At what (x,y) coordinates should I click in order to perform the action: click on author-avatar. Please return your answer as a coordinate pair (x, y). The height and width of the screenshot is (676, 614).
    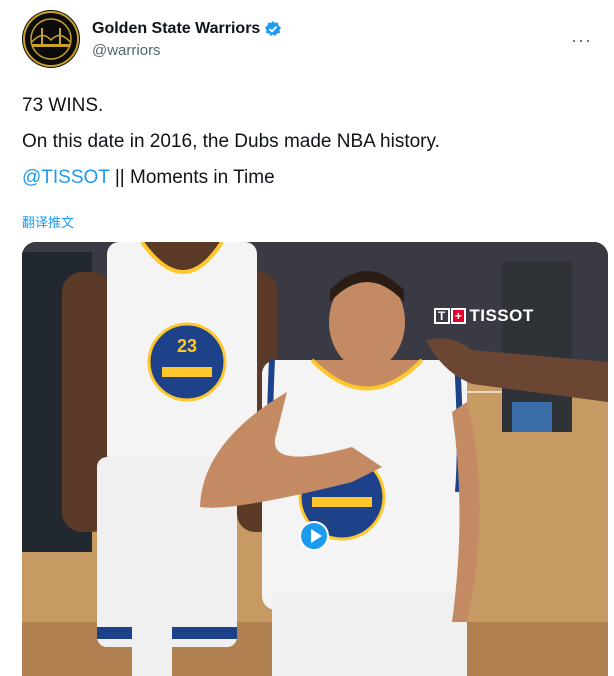
    Looking at the image, I should click on (51, 39).